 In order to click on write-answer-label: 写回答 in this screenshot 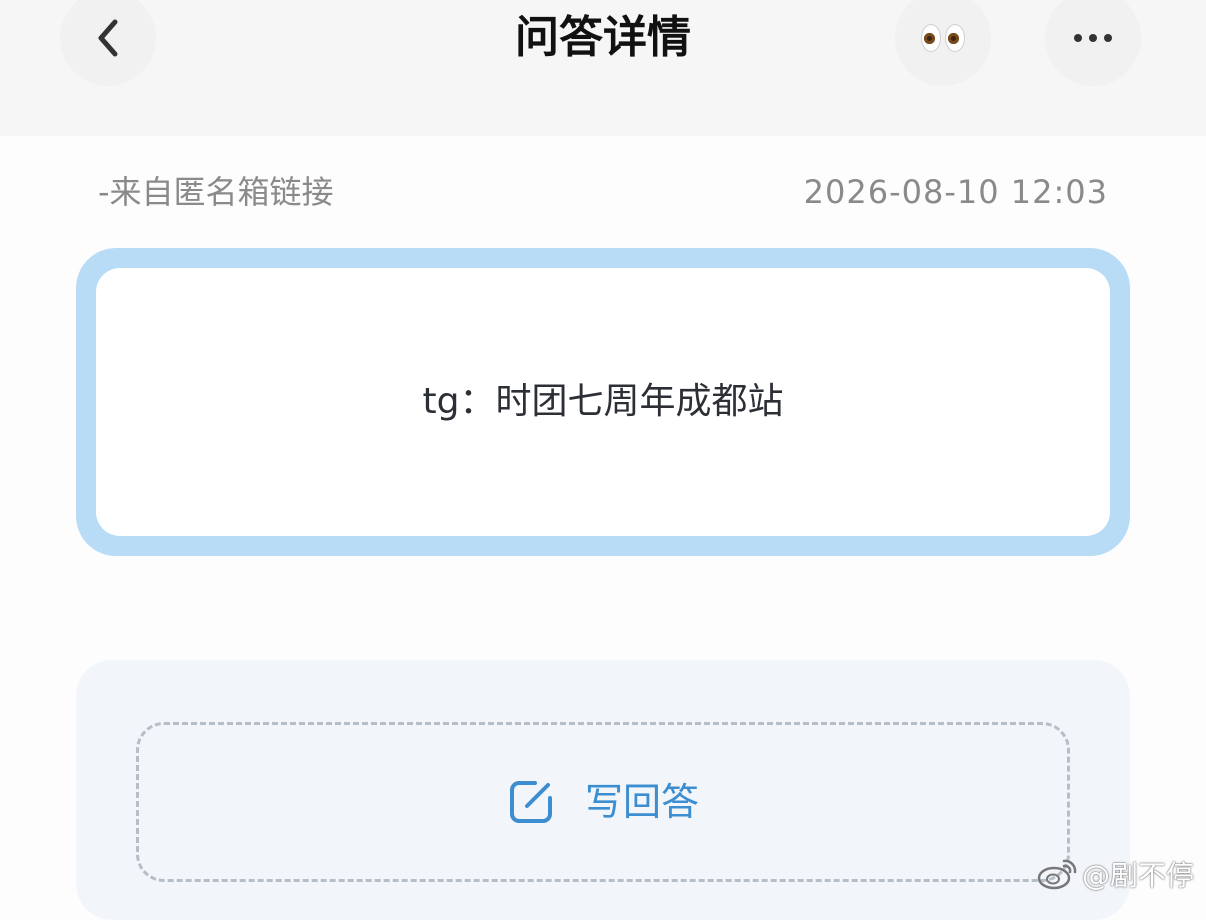, I will do `click(641, 802)`.